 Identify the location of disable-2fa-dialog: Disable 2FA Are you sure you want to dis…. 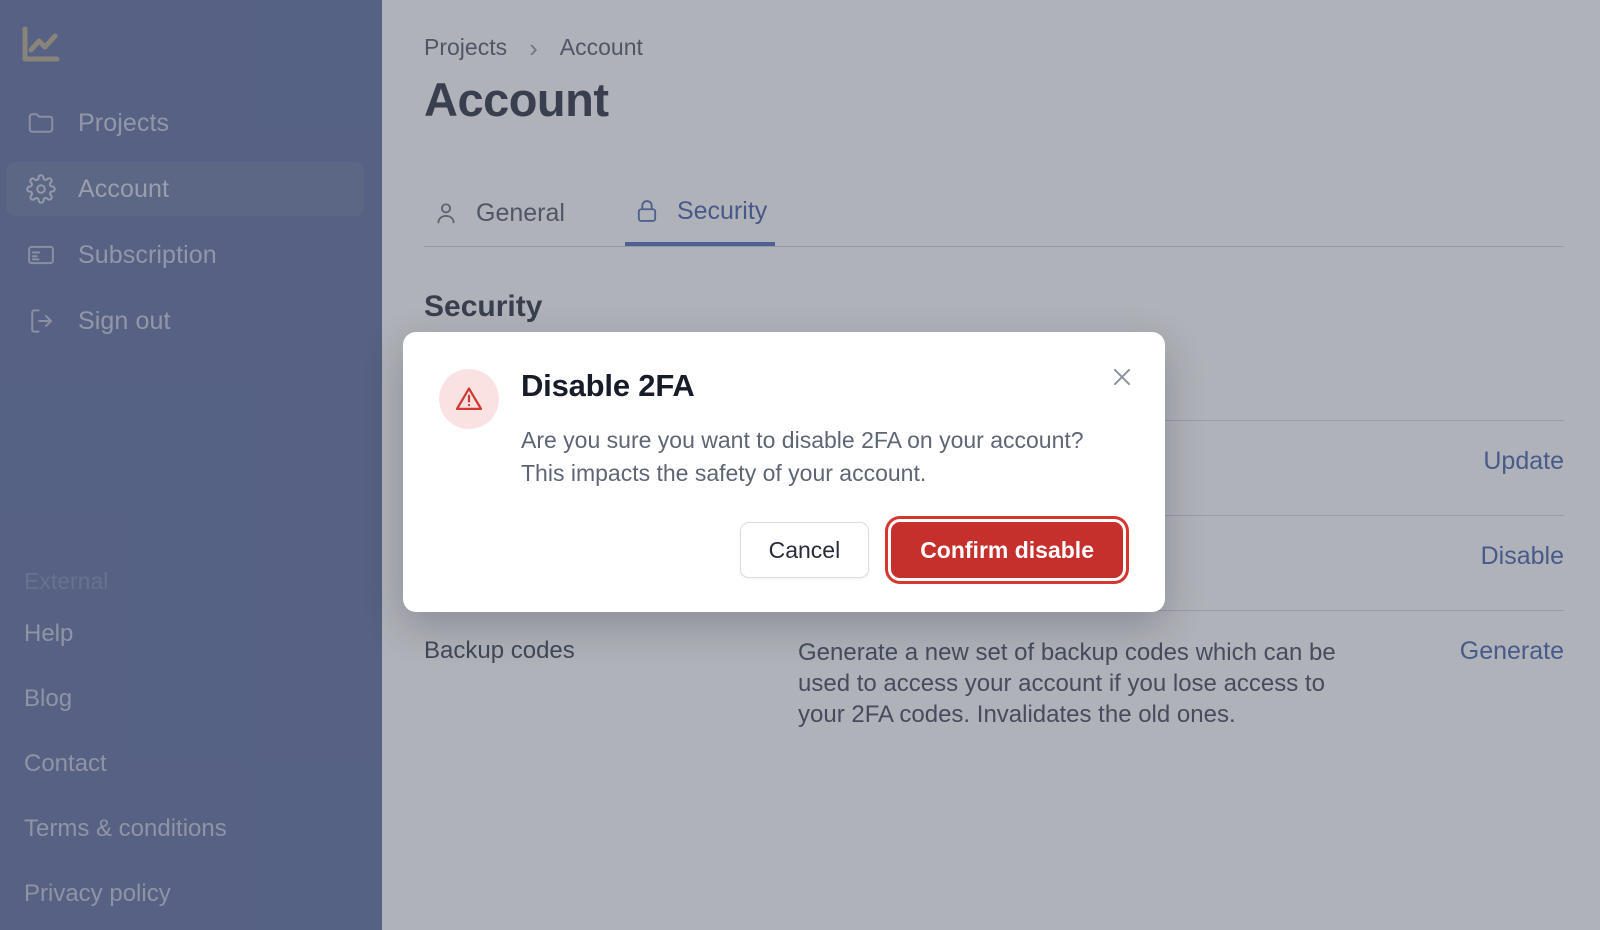
(784, 472).